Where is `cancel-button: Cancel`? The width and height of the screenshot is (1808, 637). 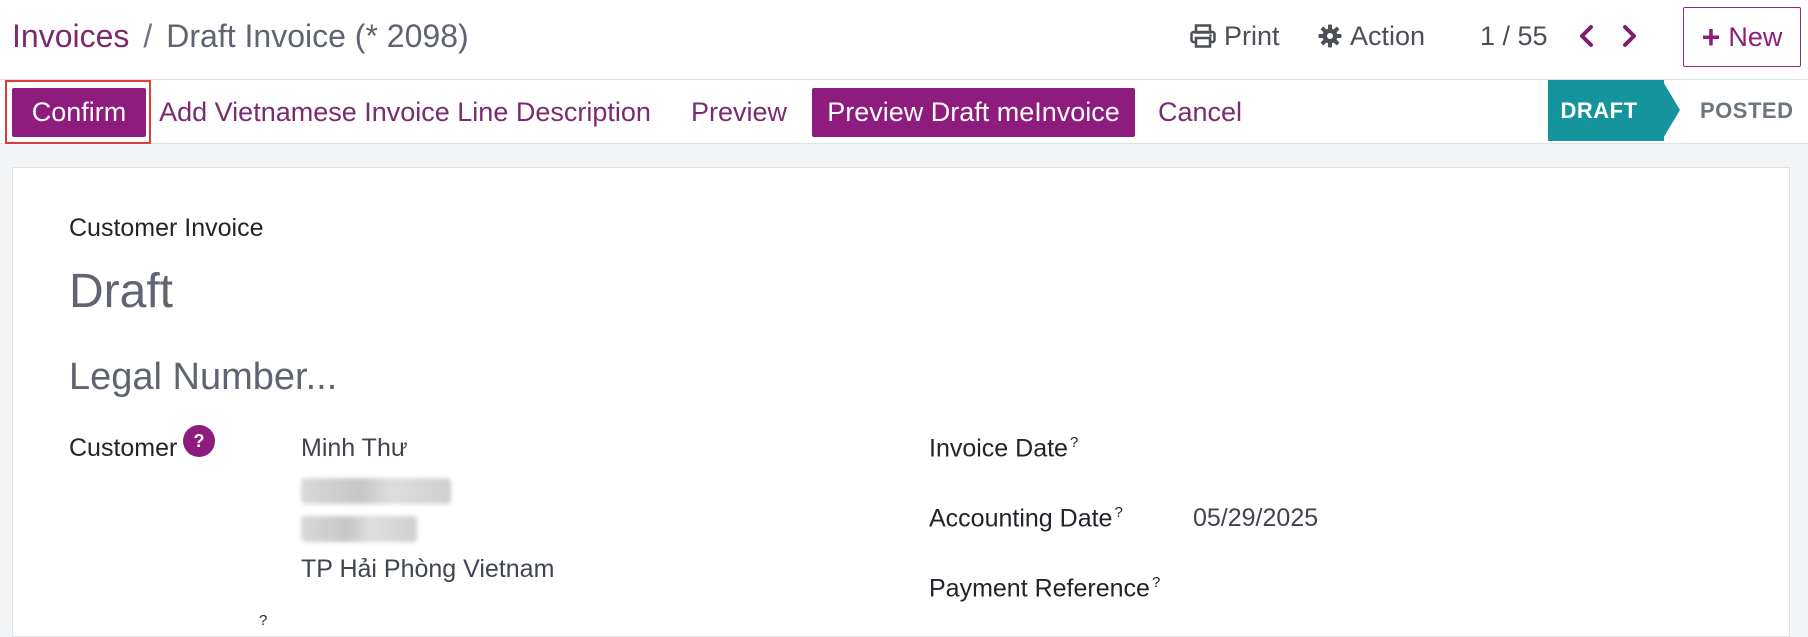 cancel-button: Cancel is located at coordinates (1200, 112).